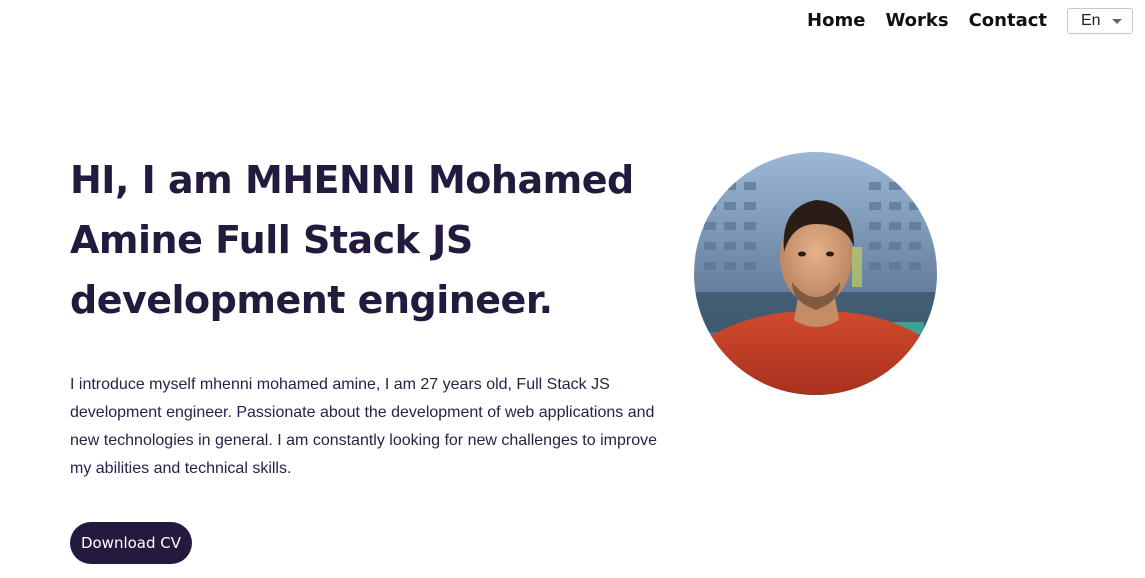  I want to click on nav-link-home: Home, so click(836, 21).